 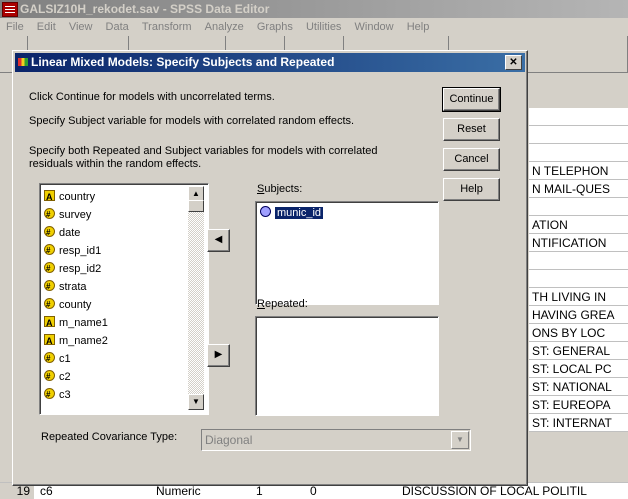 What do you see at coordinates (578, 297) in the screenshot?
I see `label-cell: TH LIVING IN` at bounding box center [578, 297].